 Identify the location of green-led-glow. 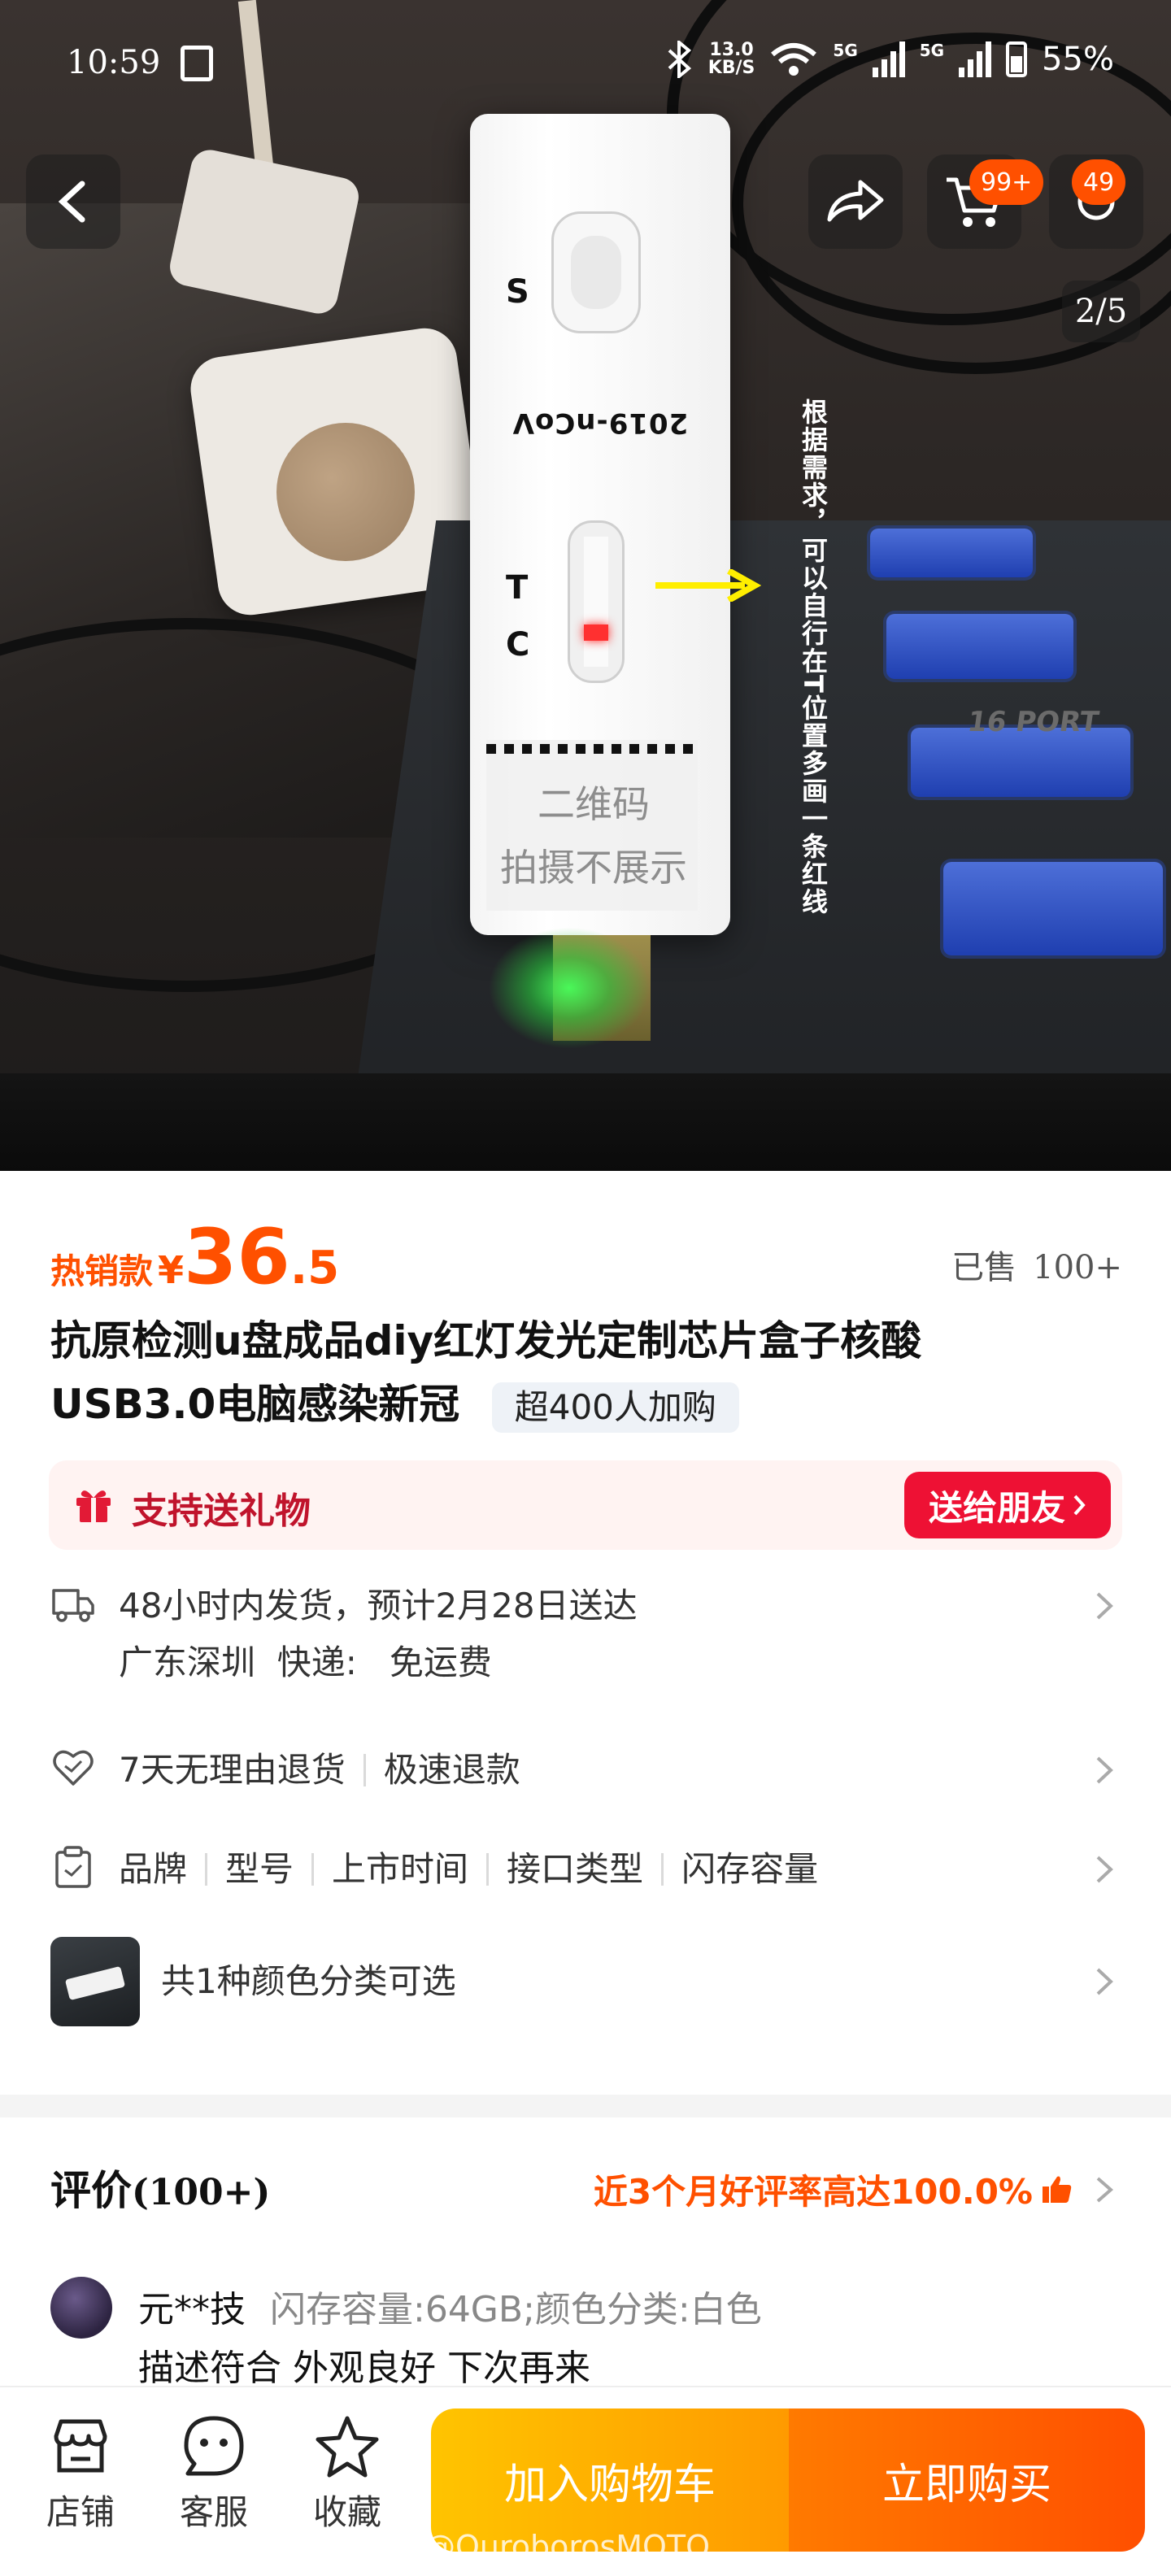
(569, 988).